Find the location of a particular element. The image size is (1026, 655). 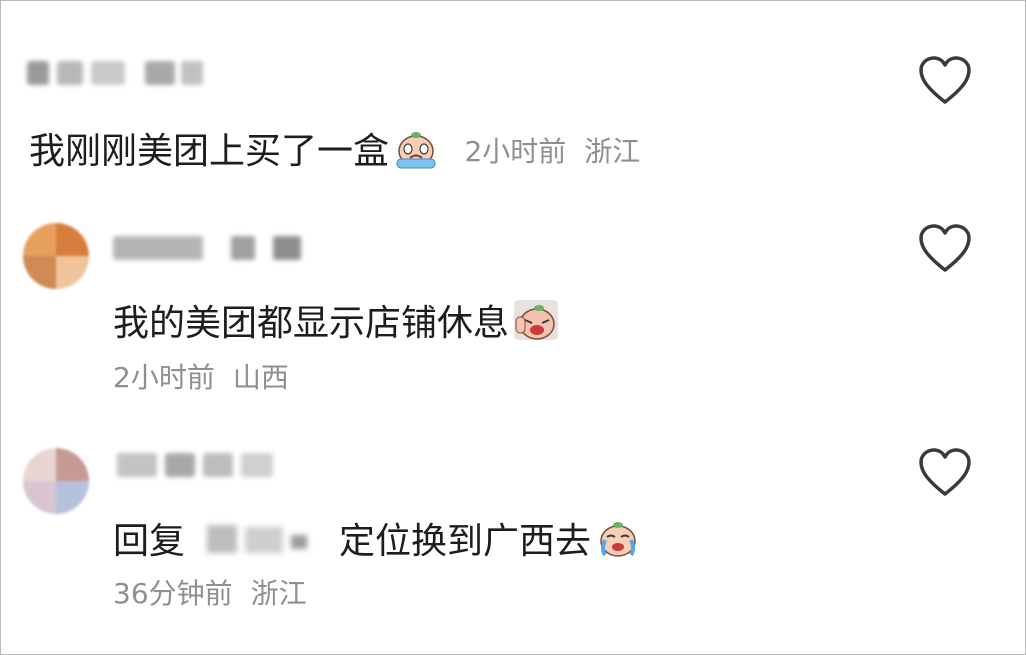

comment-text: 我刚刚美团上买了一盒 2小时前 浙江 is located at coordinates (334, 150).